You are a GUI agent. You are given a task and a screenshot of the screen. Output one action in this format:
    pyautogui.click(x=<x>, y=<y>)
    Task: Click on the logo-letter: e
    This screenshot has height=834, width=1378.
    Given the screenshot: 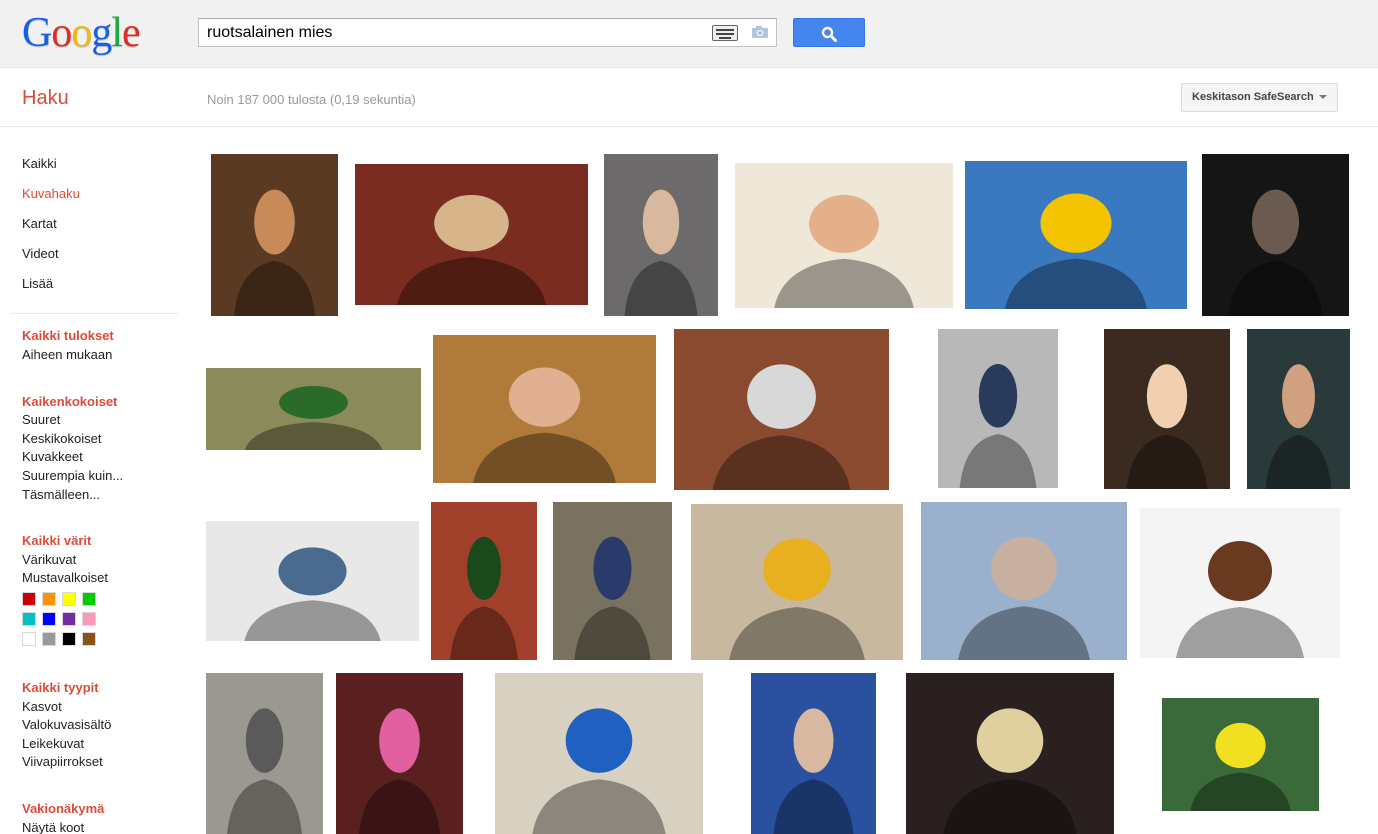 What is the action you would take?
    pyautogui.click(x=131, y=33)
    